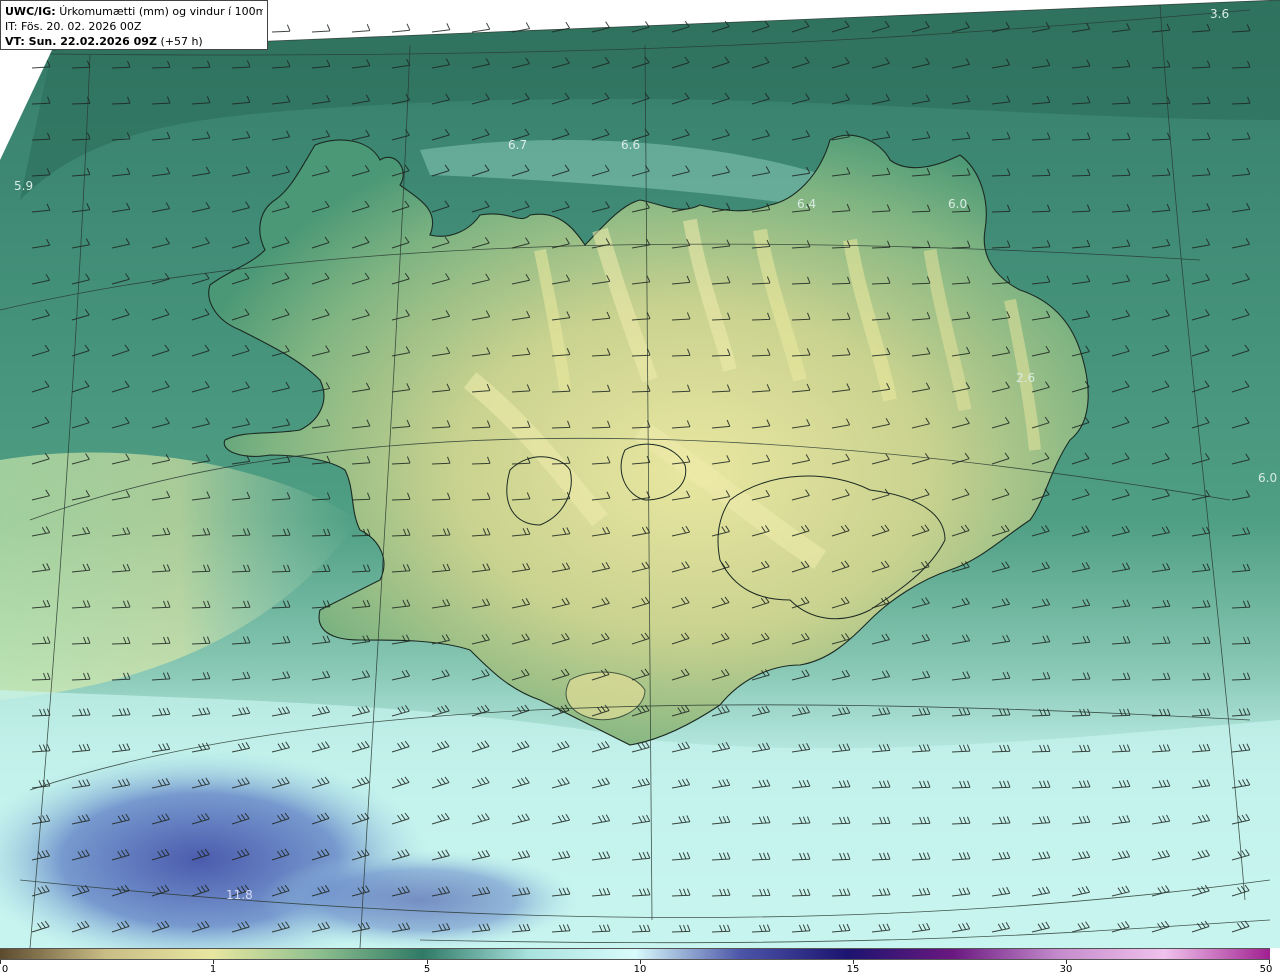  What do you see at coordinates (640, 963) in the screenshot?
I see `colorbar: 0 1 5 10 15 30 50` at bounding box center [640, 963].